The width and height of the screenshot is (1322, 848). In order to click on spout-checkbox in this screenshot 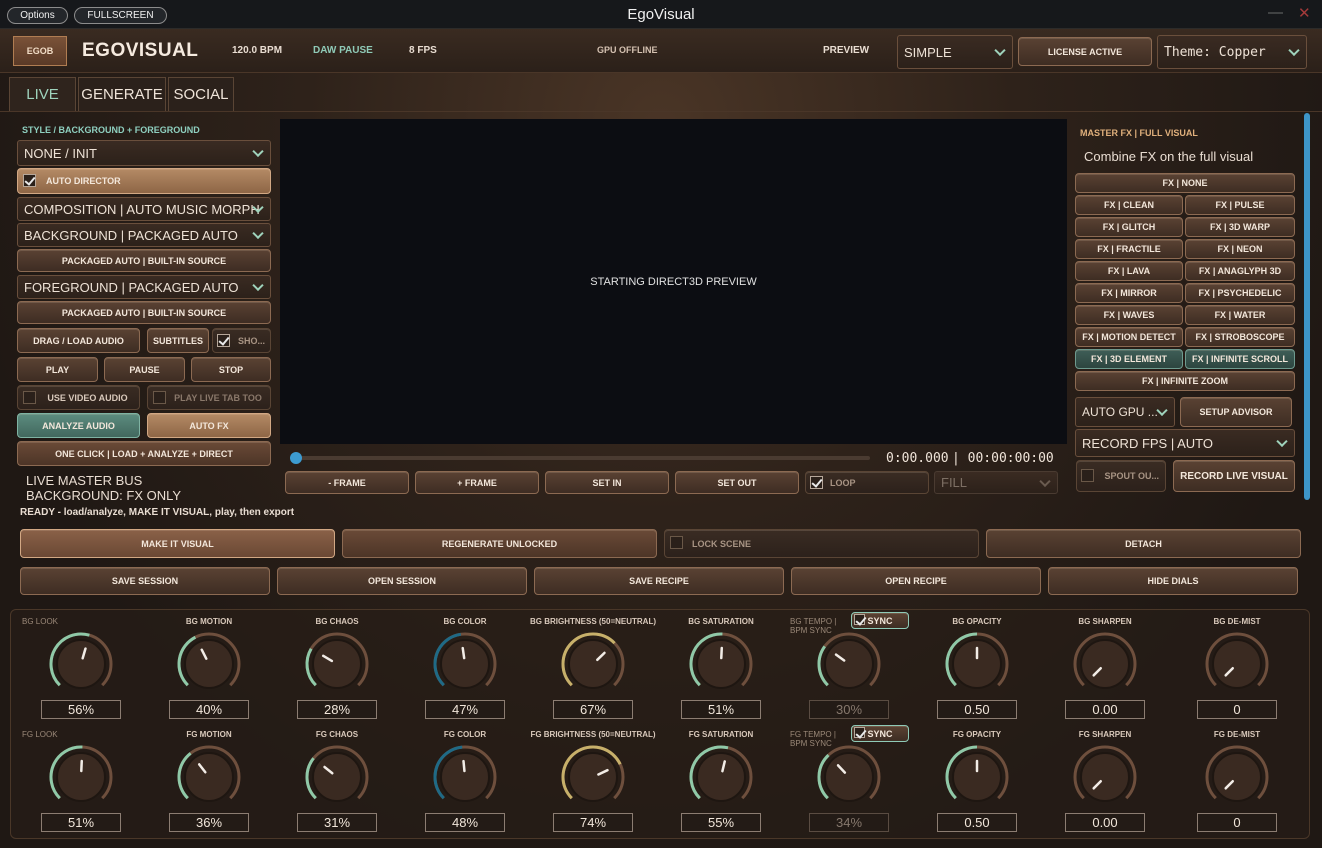, I will do `click(1087, 475)`.